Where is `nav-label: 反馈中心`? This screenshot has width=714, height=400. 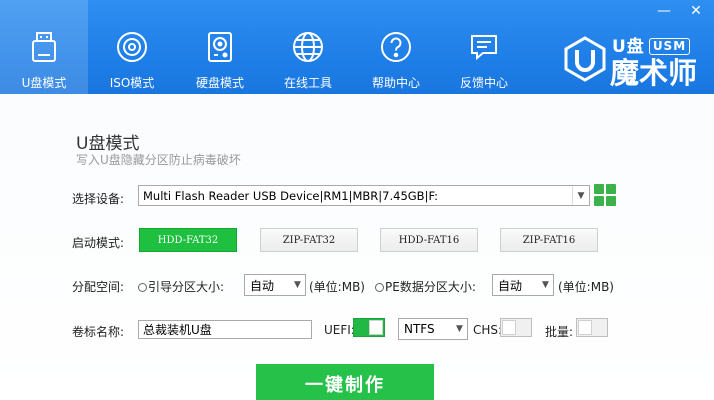
nav-label: 反馈中心 is located at coordinates (483, 83).